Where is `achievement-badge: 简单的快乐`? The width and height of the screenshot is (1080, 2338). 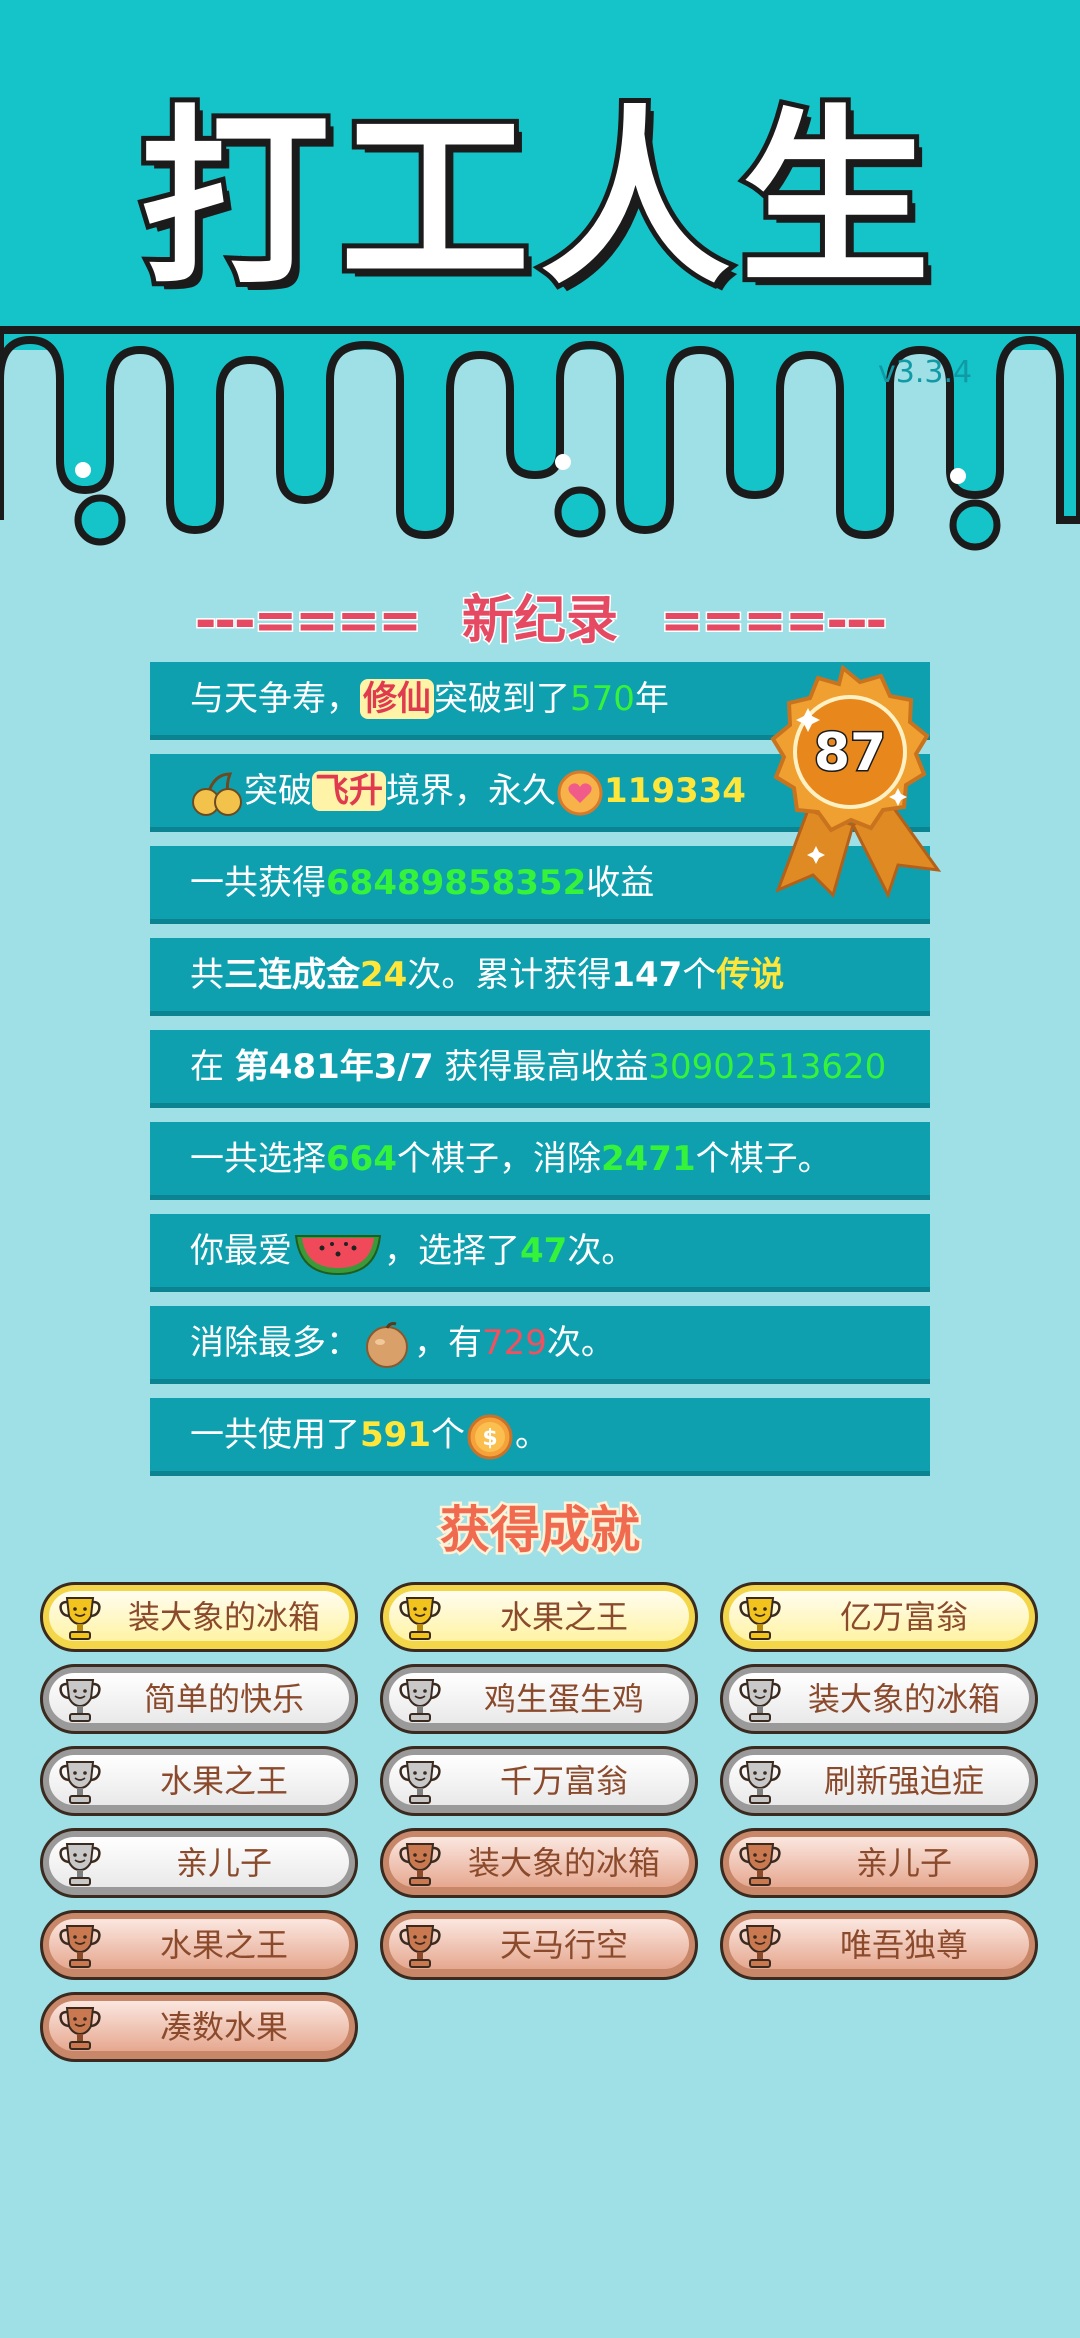 achievement-badge: 简单的快乐 is located at coordinates (199, 1699).